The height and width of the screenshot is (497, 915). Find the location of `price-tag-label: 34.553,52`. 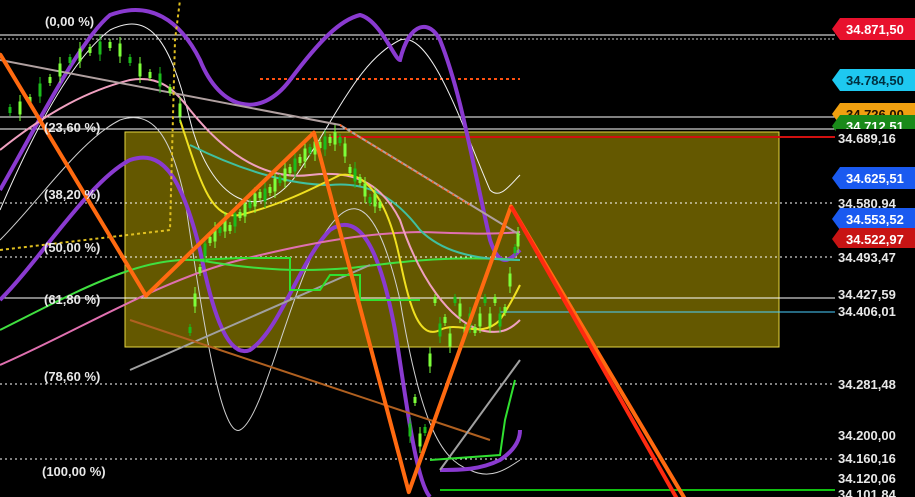

price-tag-label: 34.553,52 is located at coordinates (875, 219).